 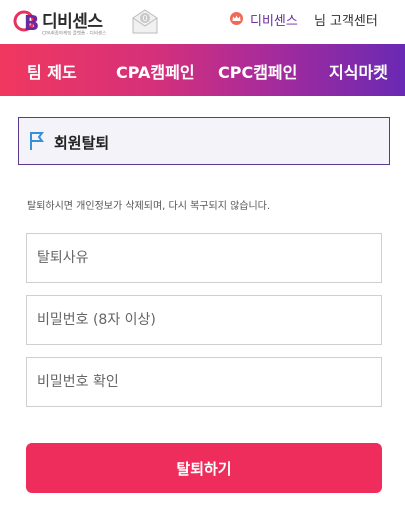 I want to click on nav-item-knowledge-market: 지식마켓, so click(x=358, y=71).